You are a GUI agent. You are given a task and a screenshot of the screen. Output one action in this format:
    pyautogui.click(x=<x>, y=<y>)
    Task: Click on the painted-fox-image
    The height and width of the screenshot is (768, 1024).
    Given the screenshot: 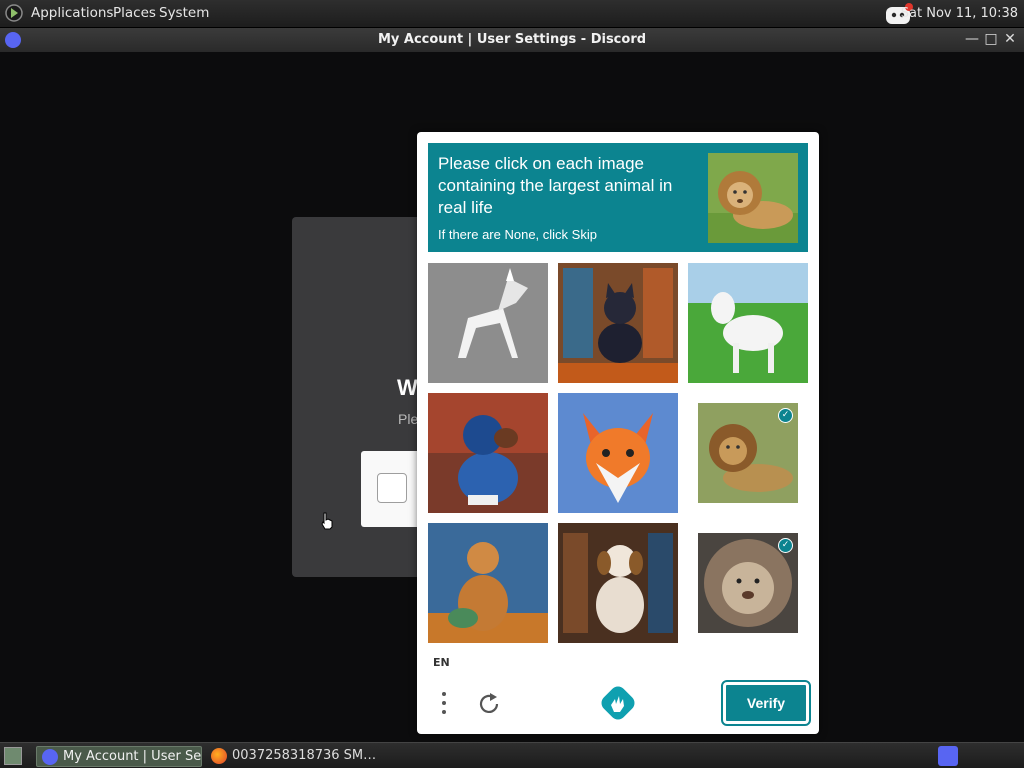 What is the action you would take?
    pyautogui.click(x=618, y=453)
    